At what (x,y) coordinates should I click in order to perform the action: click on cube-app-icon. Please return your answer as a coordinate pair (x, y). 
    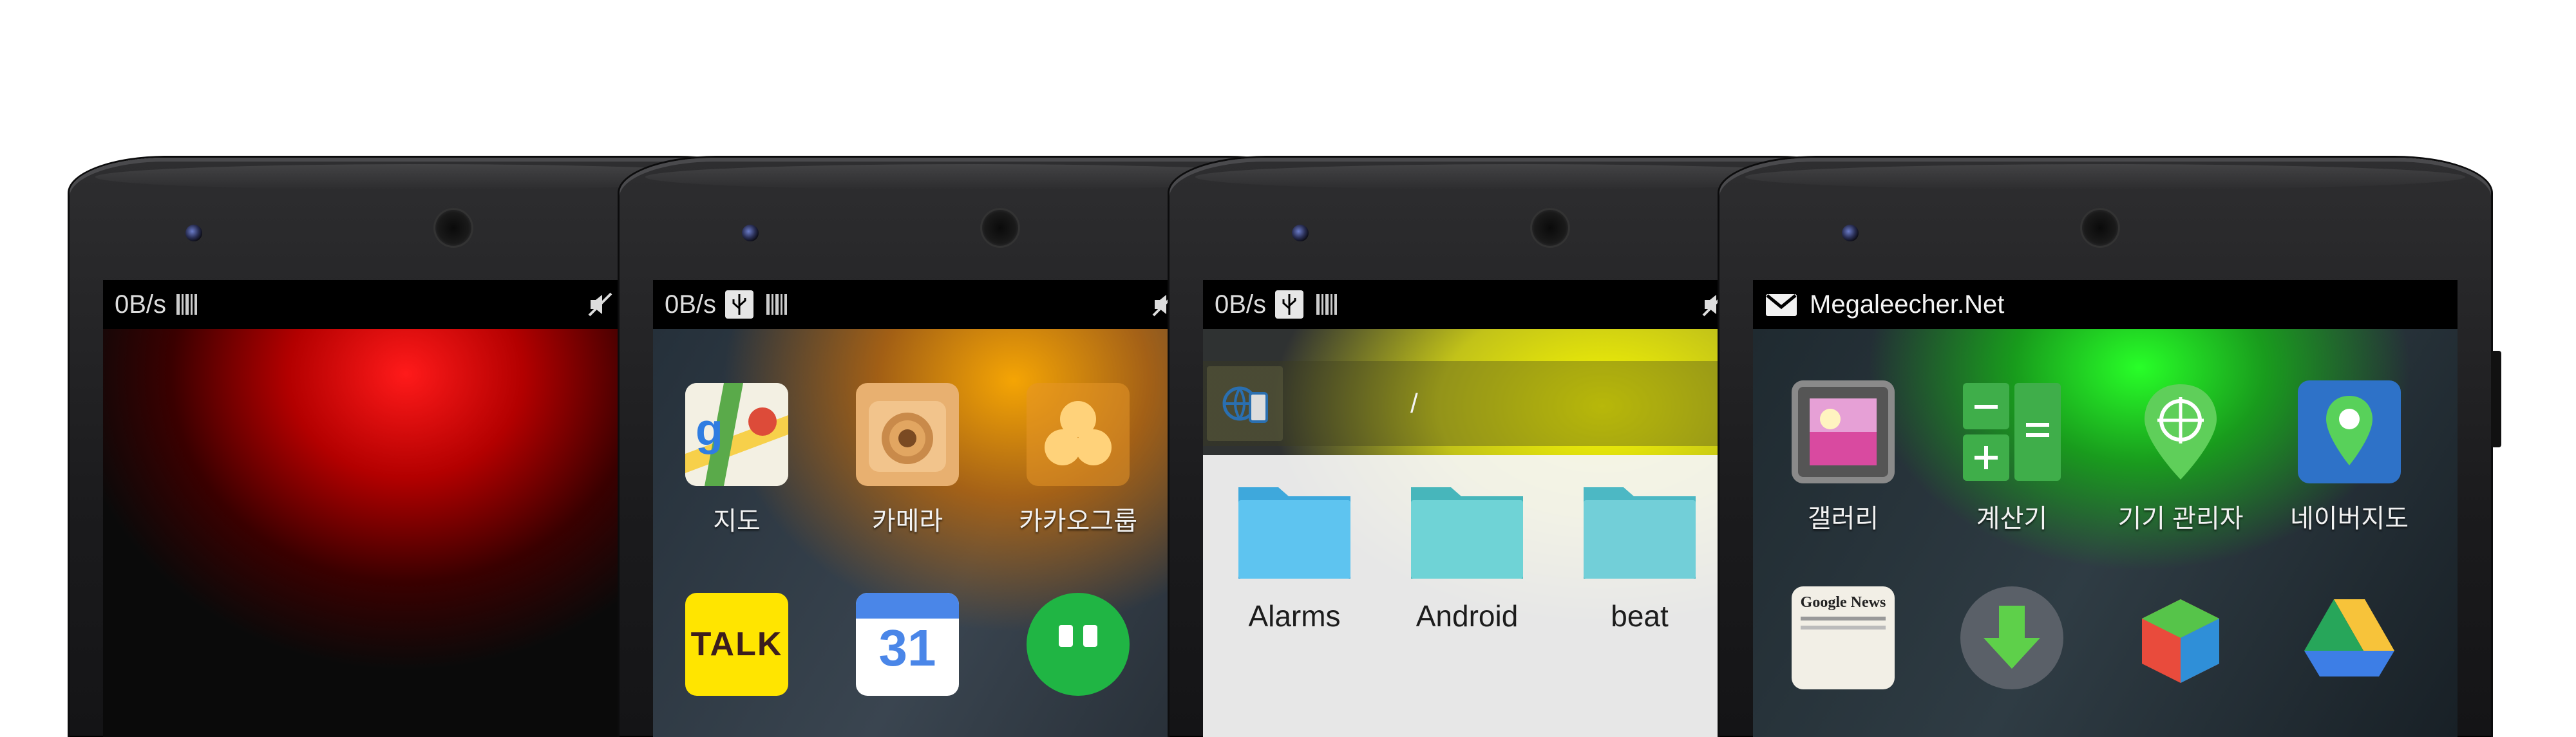
    Looking at the image, I should click on (2180, 637).